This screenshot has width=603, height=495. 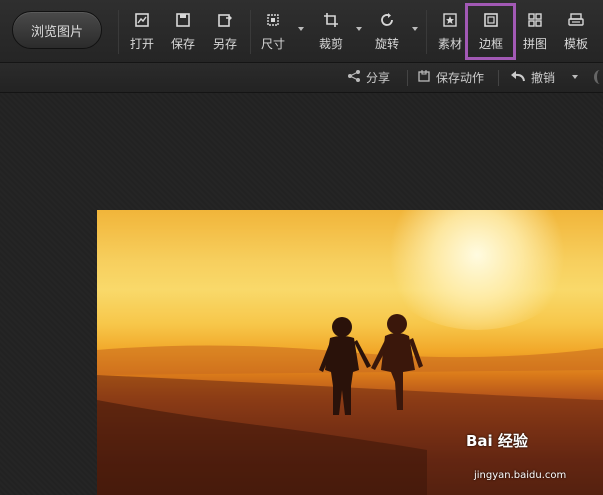 What do you see at coordinates (450, 33) in the screenshot?
I see `material-button: 素材` at bounding box center [450, 33].